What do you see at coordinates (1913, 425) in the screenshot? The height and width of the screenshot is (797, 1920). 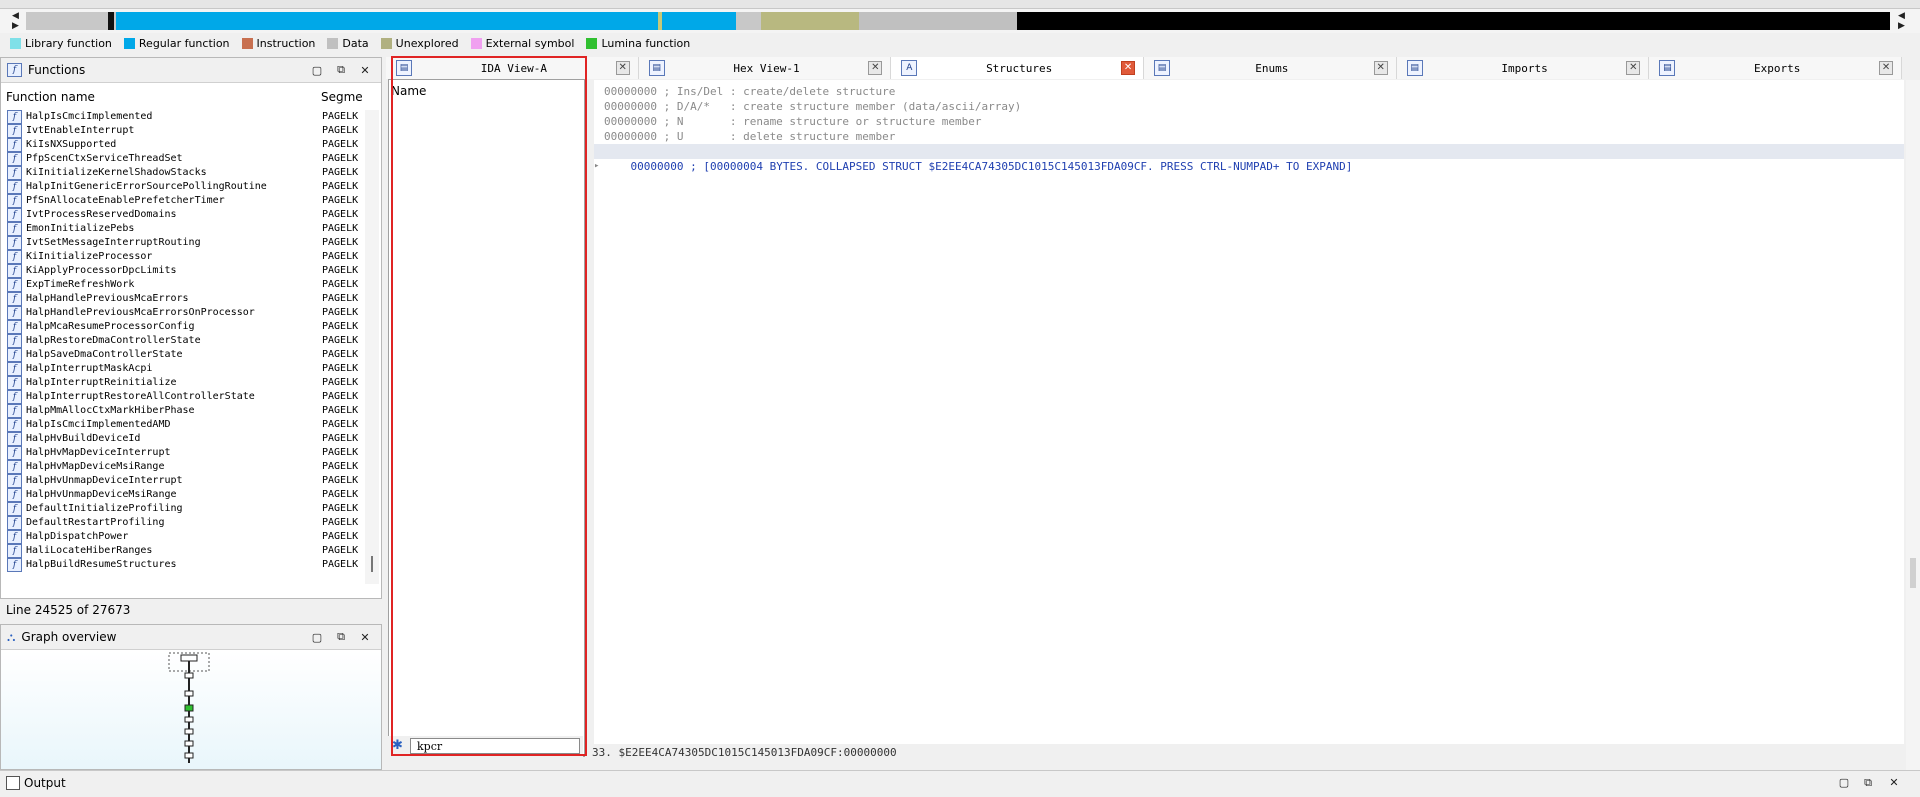 I see `listing-scrollbar` at bounding box center [1913, 425].